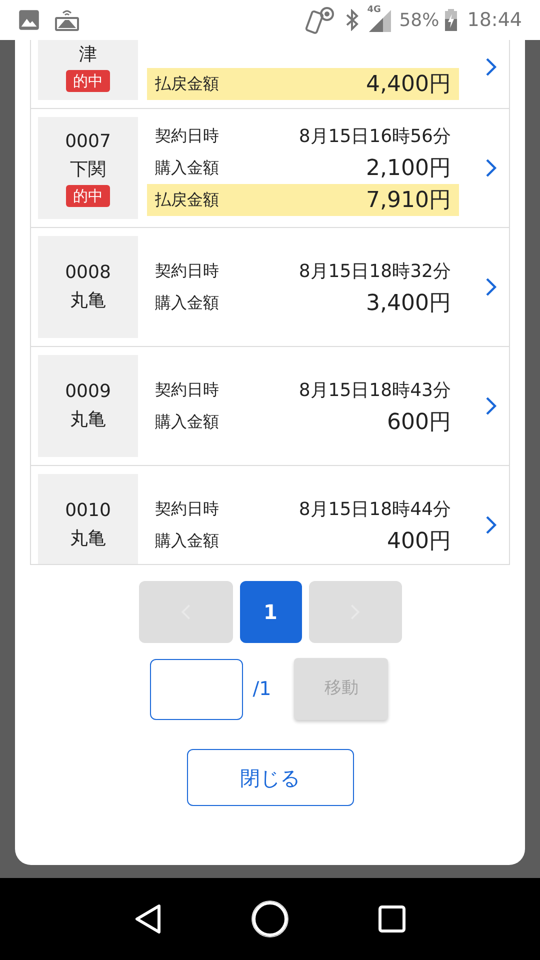 The image size is (540, 960). Describe the element at coordinates (262, 689) in the screenshot. I see `total-pages-label: /1` at that location.